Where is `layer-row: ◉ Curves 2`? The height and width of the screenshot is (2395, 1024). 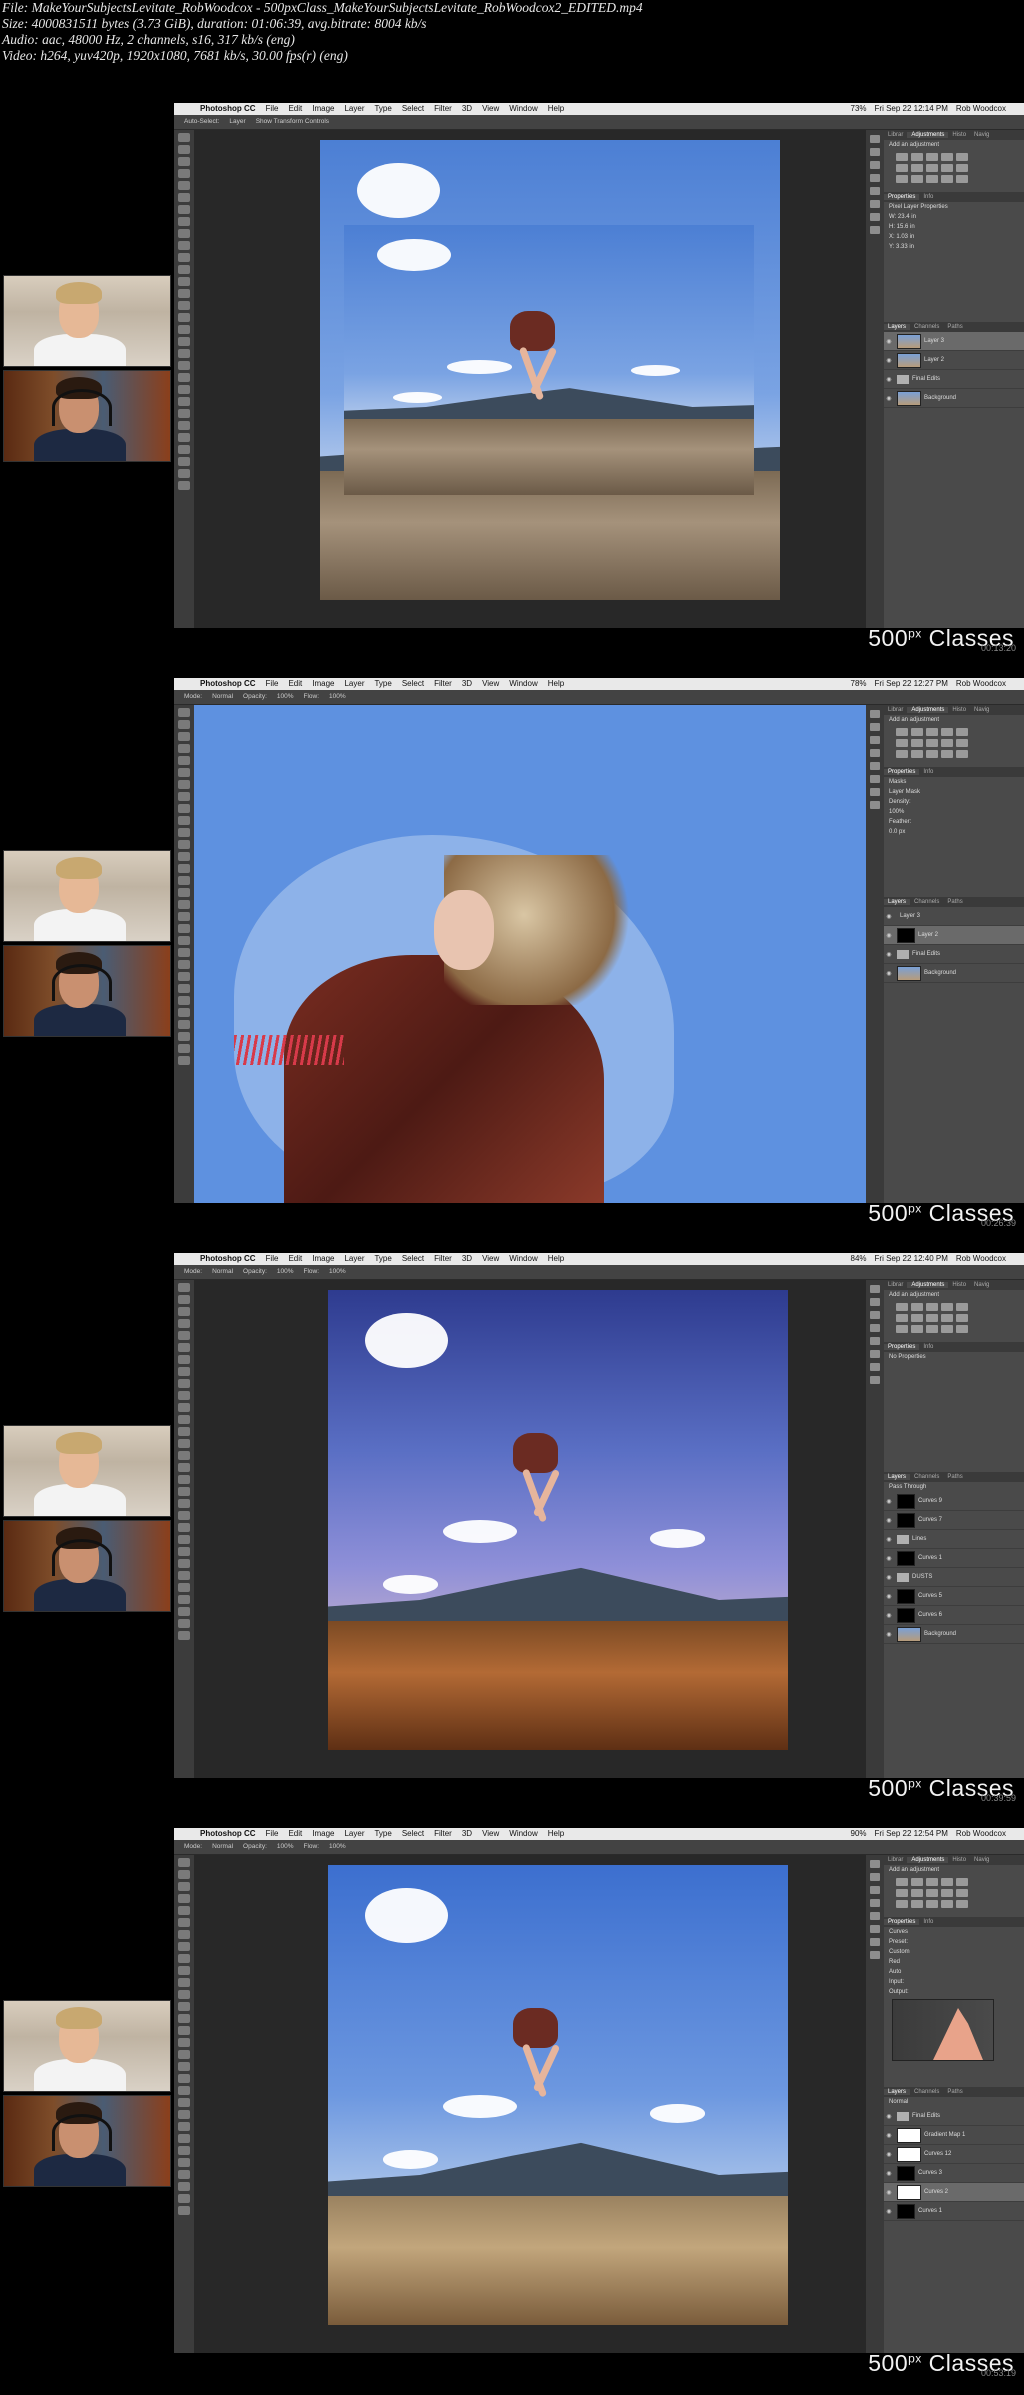
layer-row: ◉ Curves 2 is located at coordinates (954, 2192).